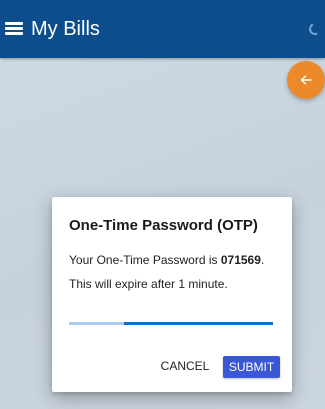 The image size is (325, 409). Describe the element at coordinates (162, 29) in the screenshot. I see `app-bar: My Bills` at that location.